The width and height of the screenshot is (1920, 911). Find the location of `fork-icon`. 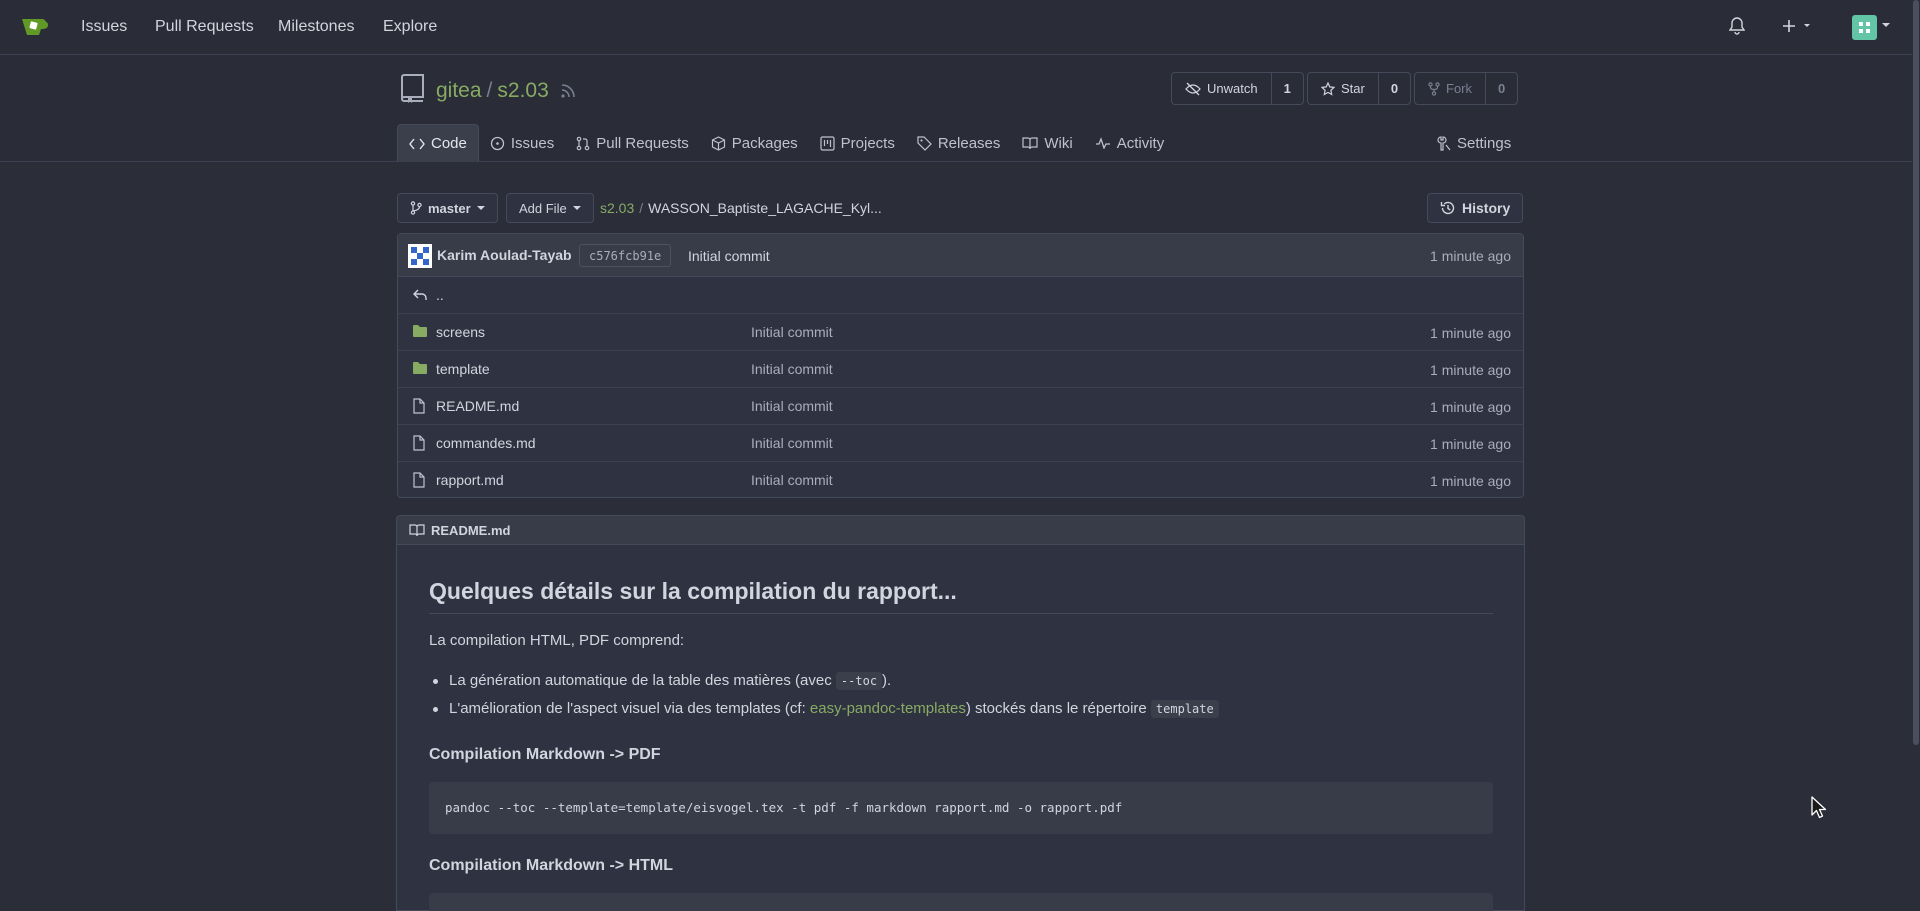

fork-icon is located at coordinates (1434, 88).